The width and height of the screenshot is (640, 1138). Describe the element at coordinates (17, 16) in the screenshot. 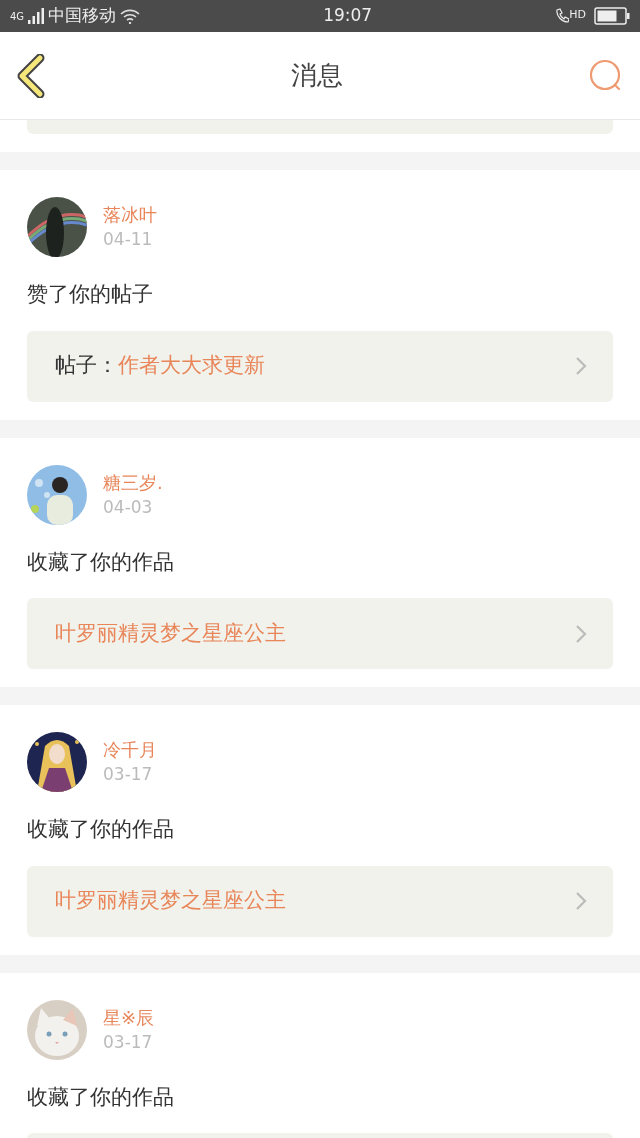

I see `network-label: 4G` at that location.